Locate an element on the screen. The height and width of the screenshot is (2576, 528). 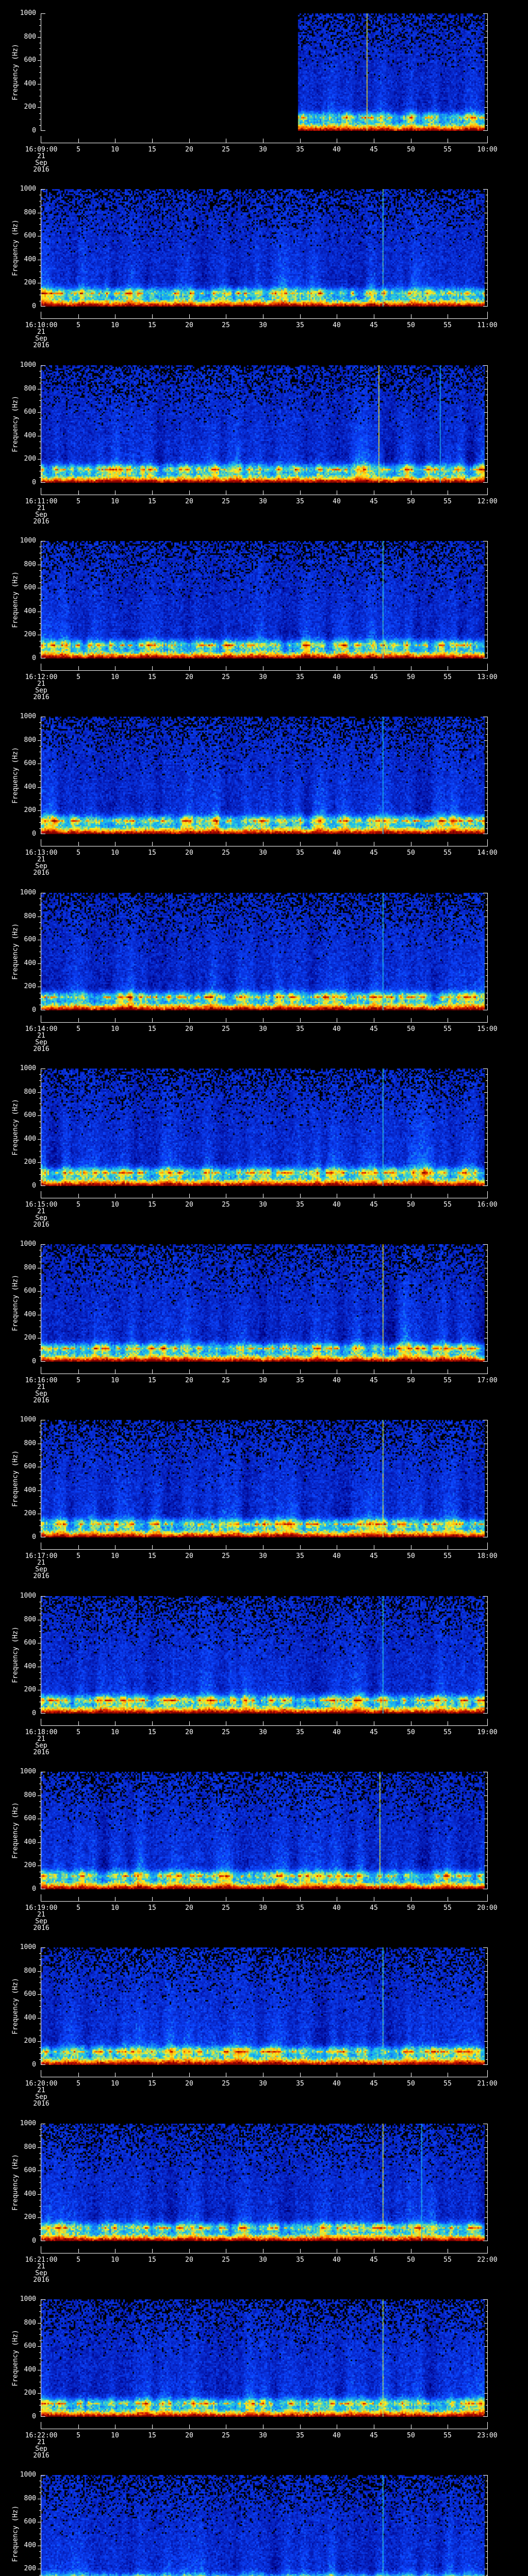
x-end-time-label: 20:00 is located at coordinates (487, 1908).